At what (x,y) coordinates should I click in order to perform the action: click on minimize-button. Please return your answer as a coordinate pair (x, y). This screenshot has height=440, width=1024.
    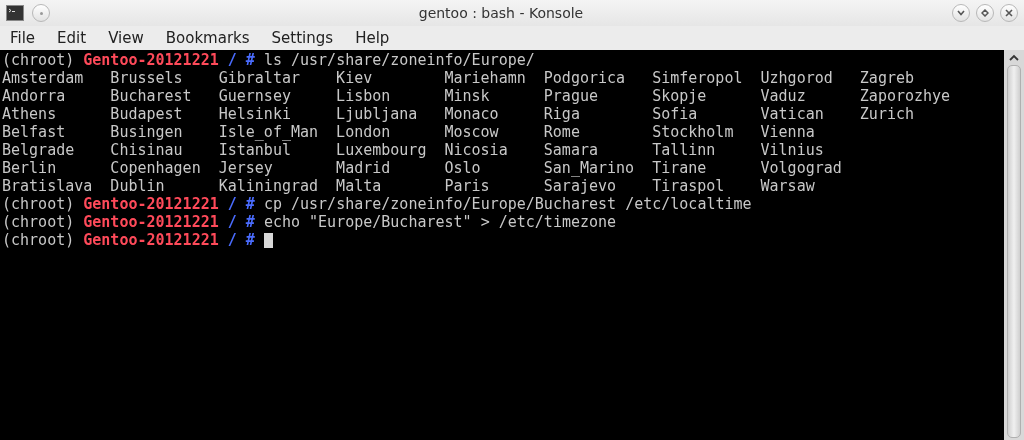
    Looking at the image, I should click on (961, 13).